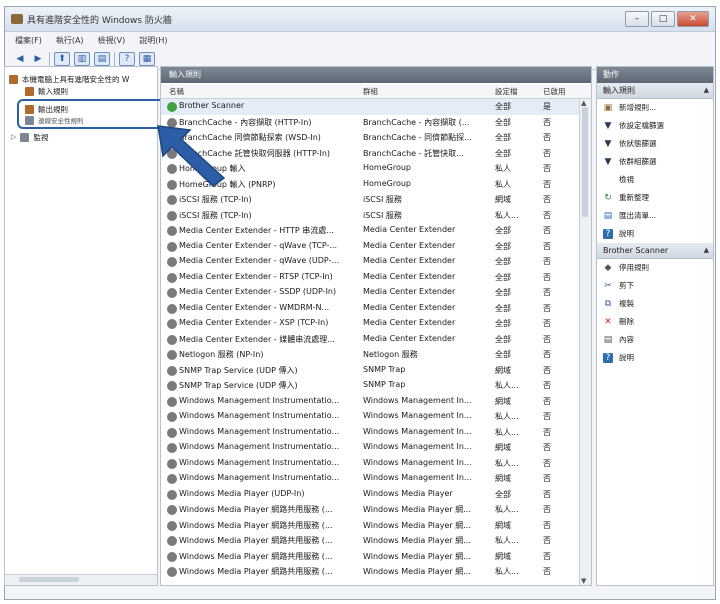 Image resolution: width=720 pixels, height=604 pixels. I want to click on table-row: iSCSI 服務 (TCP-In) iSCSI 服務 網域 否, so click(370, 200).